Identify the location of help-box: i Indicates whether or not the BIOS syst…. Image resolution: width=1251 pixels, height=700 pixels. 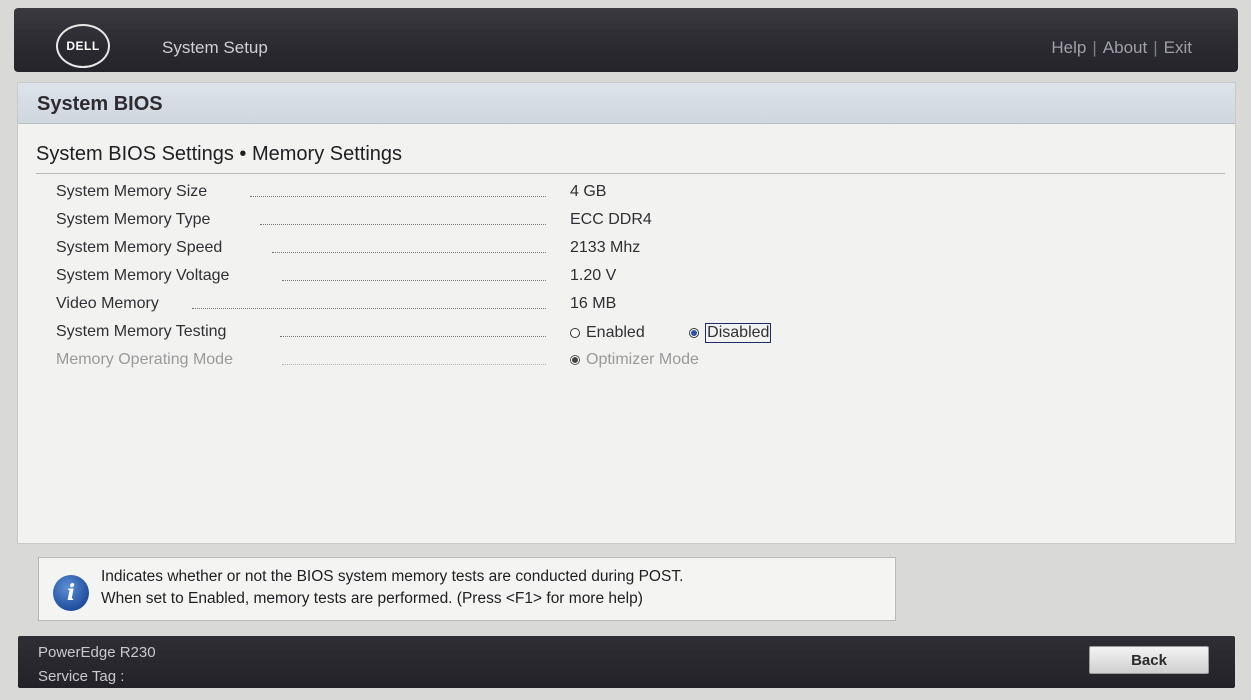
(467, 589).